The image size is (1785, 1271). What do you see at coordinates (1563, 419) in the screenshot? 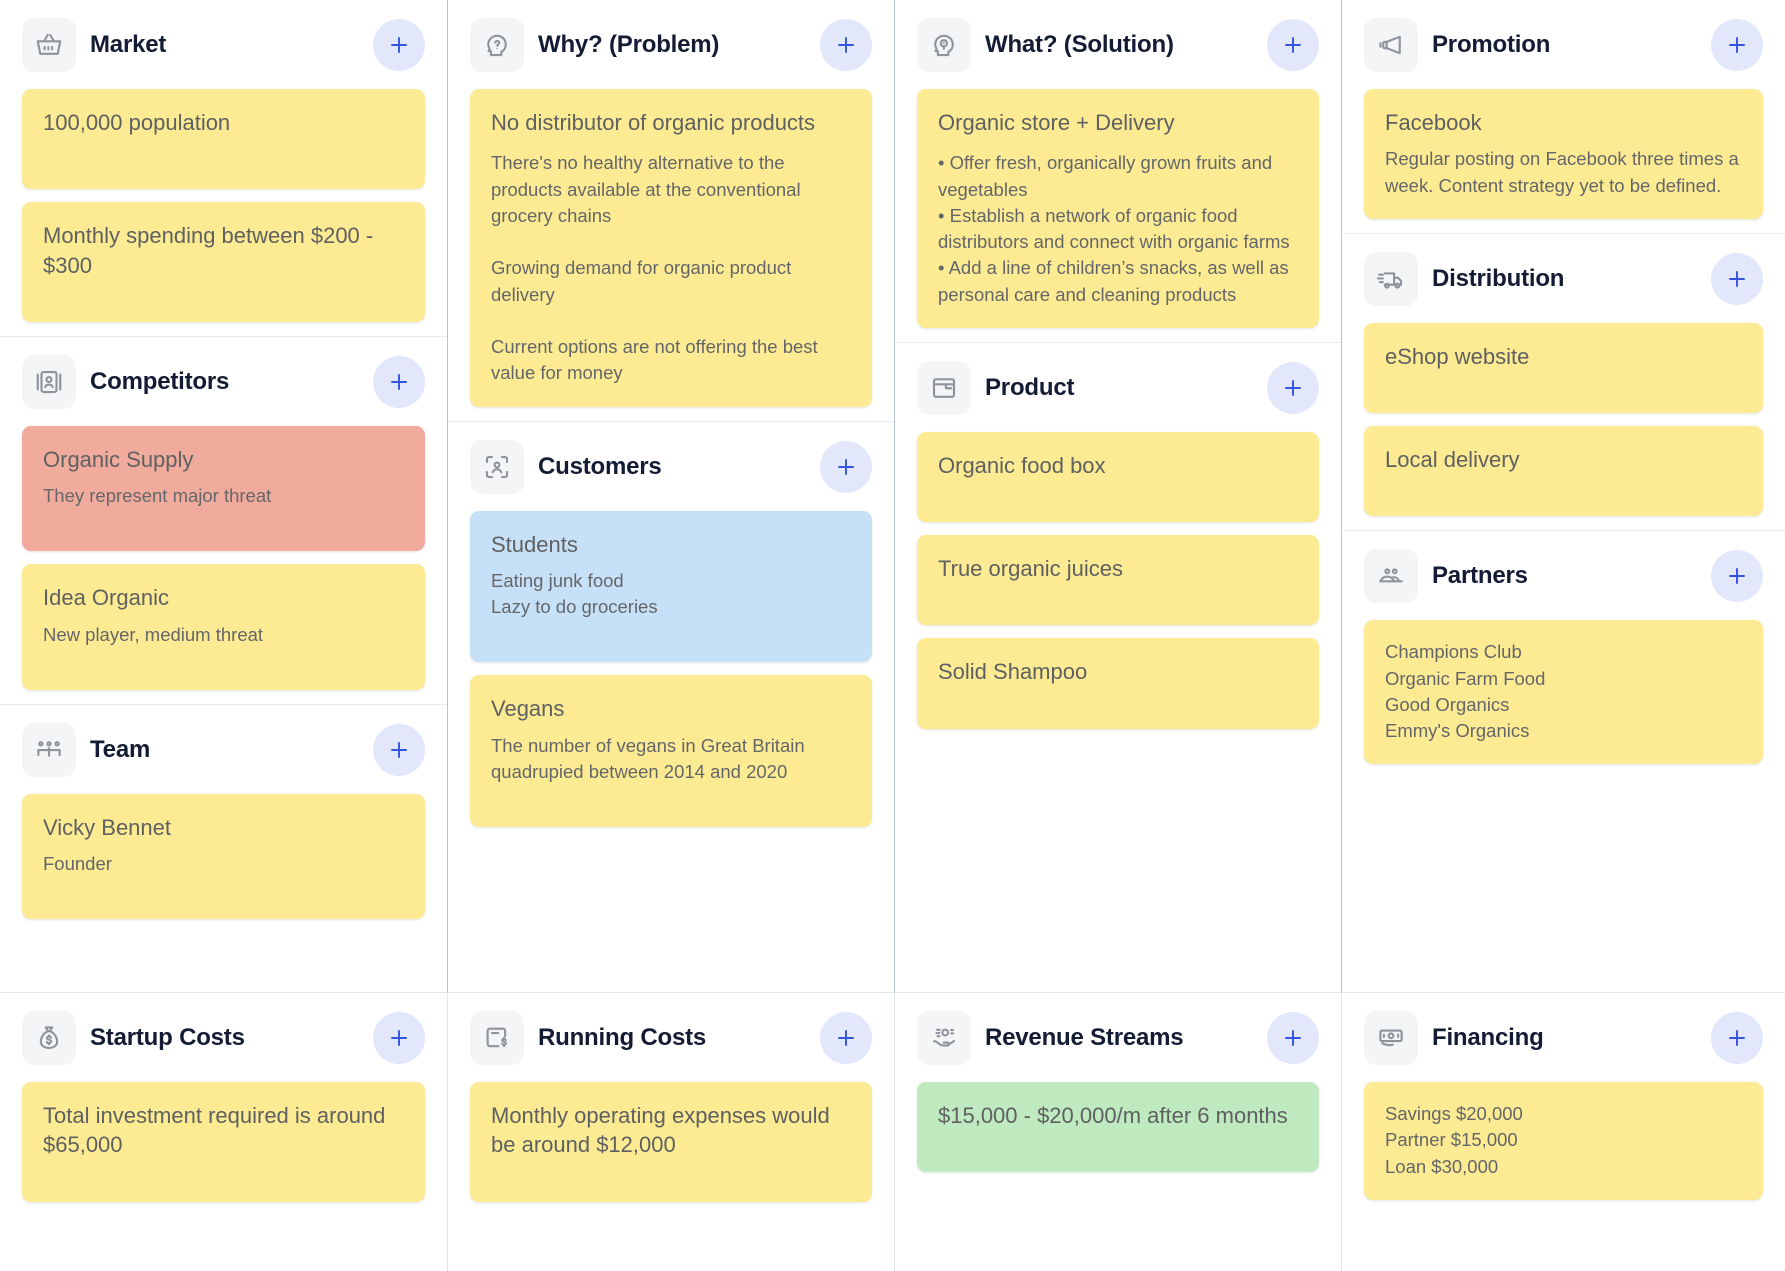
I see `card-list: eShop website Local delivery` at bounding box center [1563, 419].